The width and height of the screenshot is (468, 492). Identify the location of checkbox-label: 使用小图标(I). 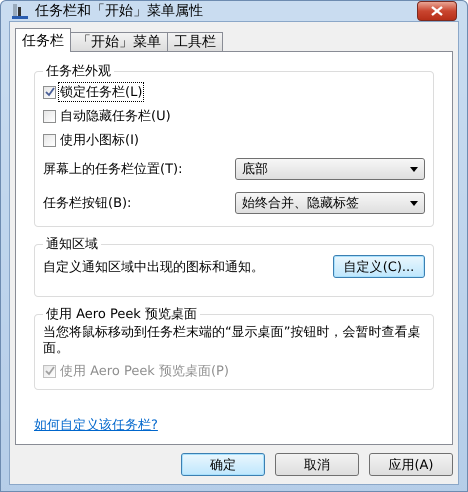
(99, 140).